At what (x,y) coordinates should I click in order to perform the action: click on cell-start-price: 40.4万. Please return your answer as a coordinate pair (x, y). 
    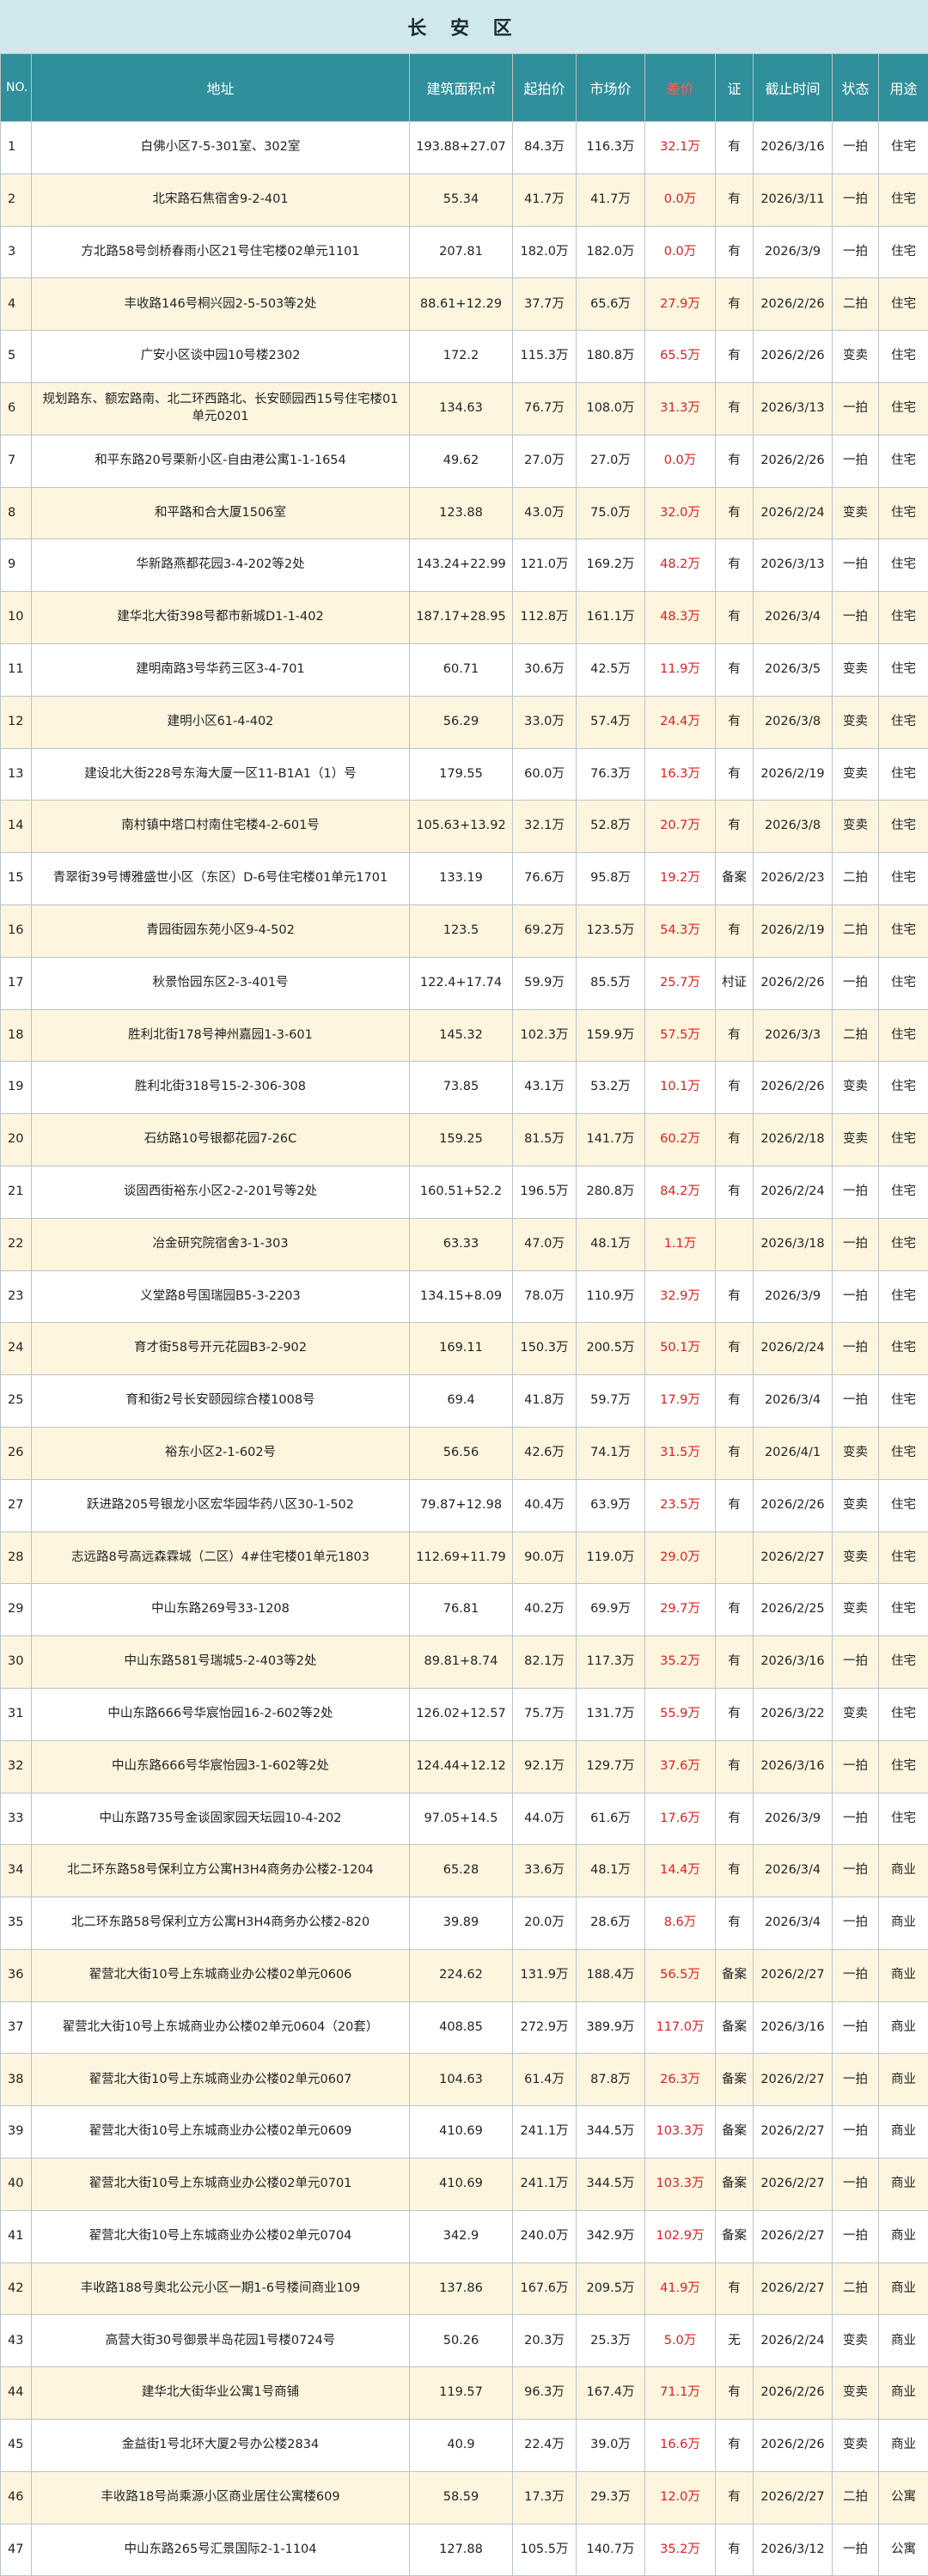
    Looking at the image, I should click on (545, 1505).